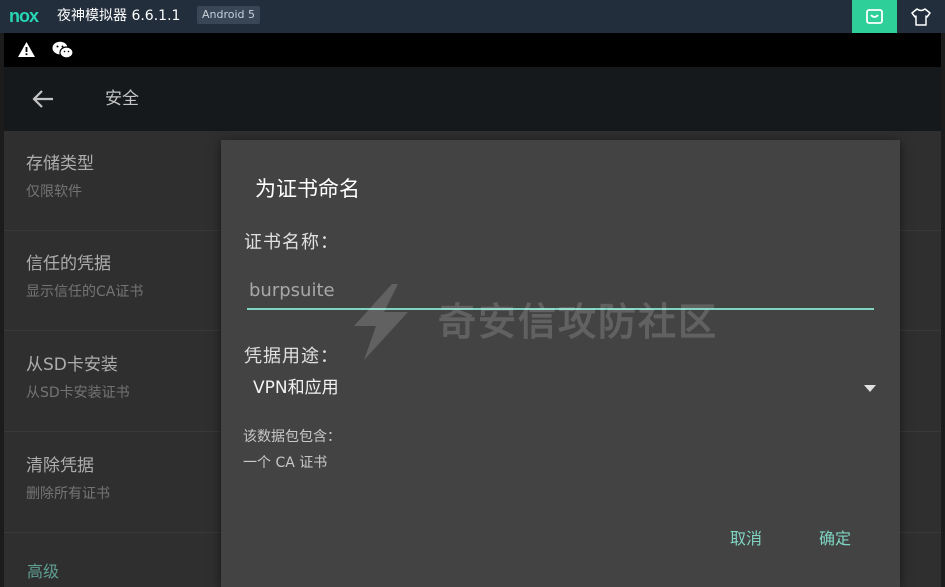 Image resolution: width=945 pixels, height=587 pixels. I want to click on certificate-name-label: 证书名称：, so click(291, 242).